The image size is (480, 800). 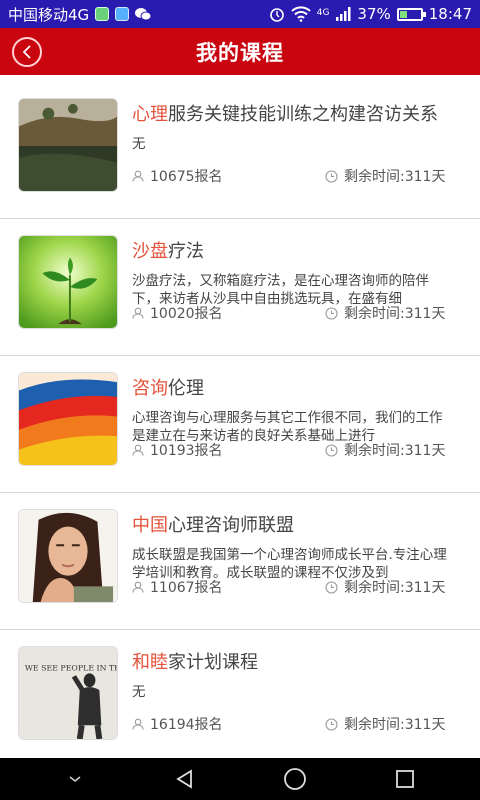 I want to click on course-title: 咨询伦理, so click(x=301, y=387).